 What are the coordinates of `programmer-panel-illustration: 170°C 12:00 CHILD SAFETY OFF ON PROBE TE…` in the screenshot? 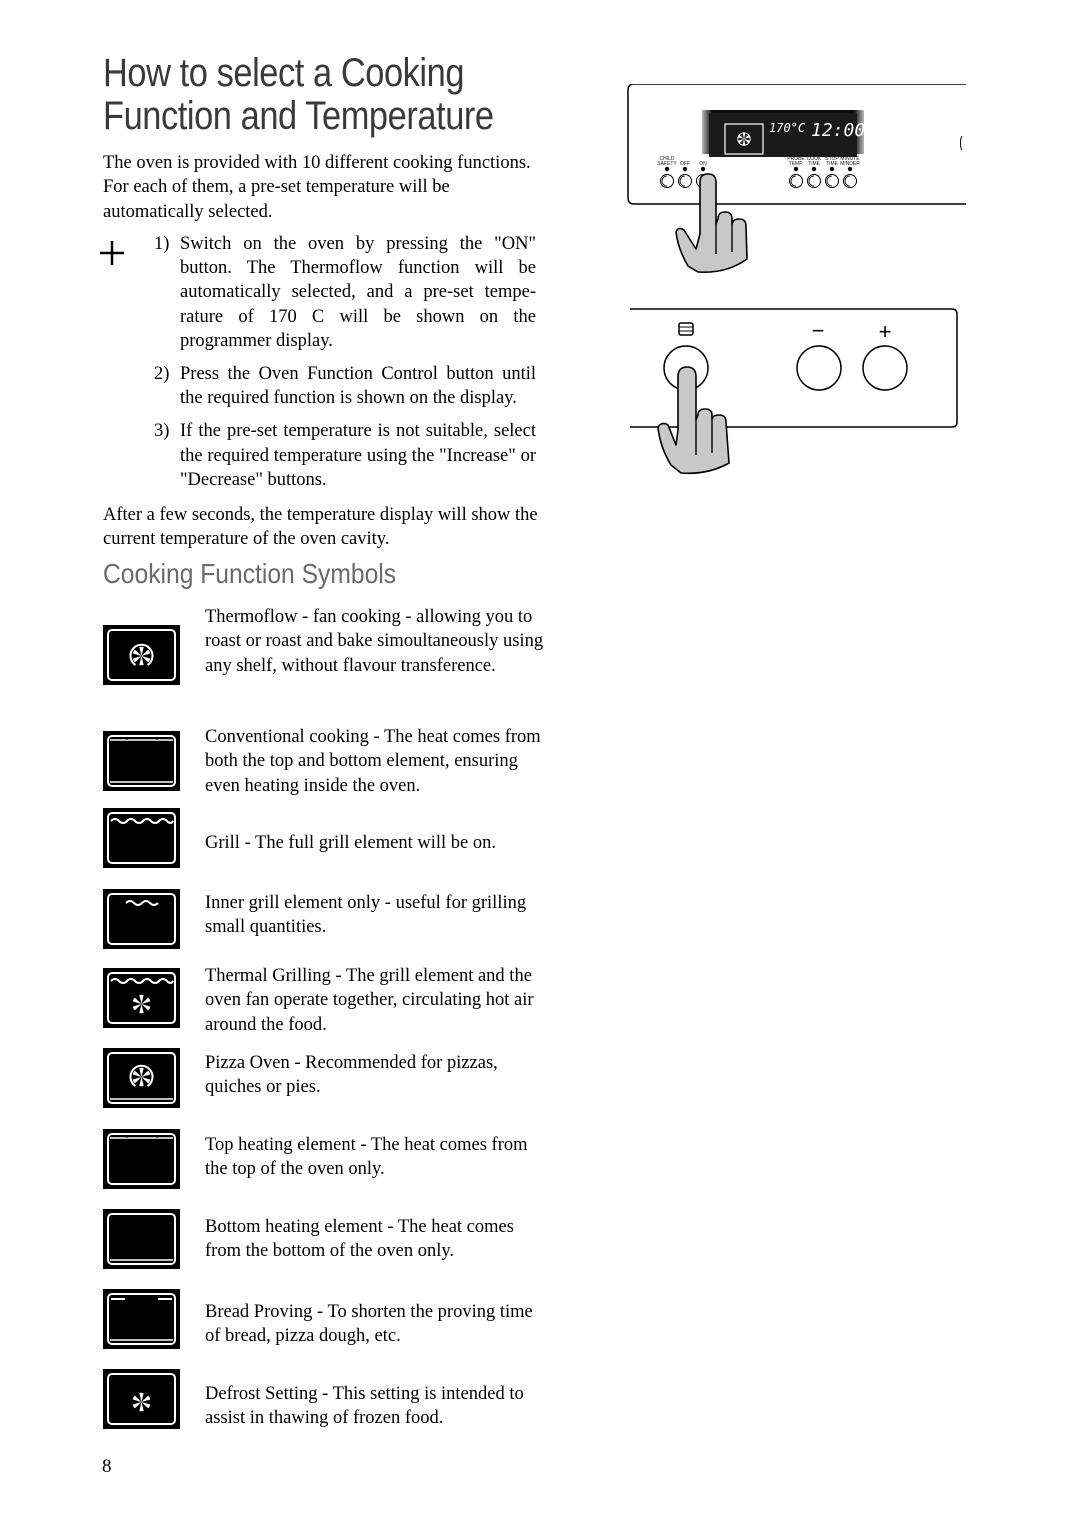 It's located at (796, 183).